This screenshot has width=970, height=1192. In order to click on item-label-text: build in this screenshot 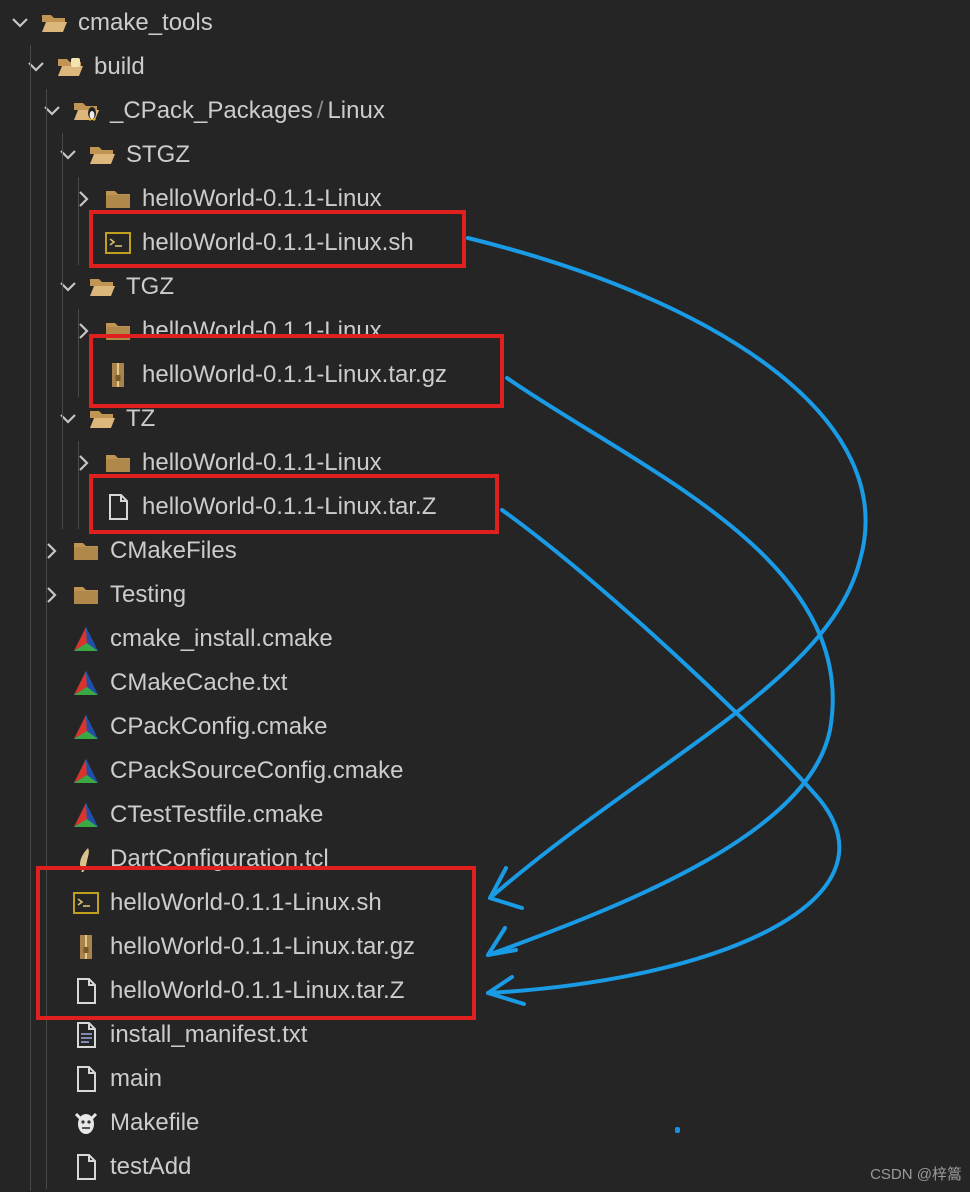, I will do `click(119, 66)`.